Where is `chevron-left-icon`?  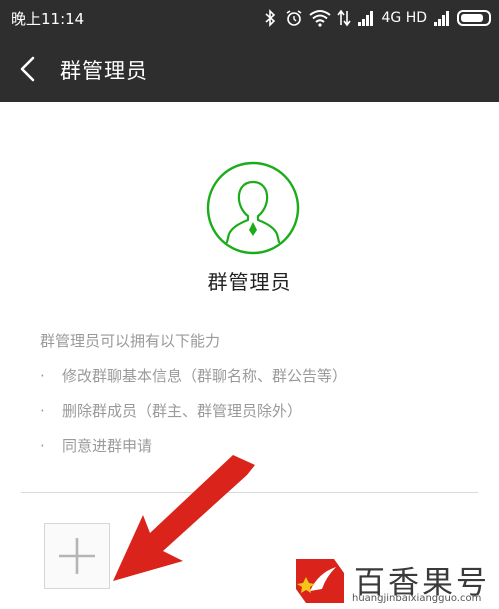 chevron-left-icon is located at coordinates (27, 69).